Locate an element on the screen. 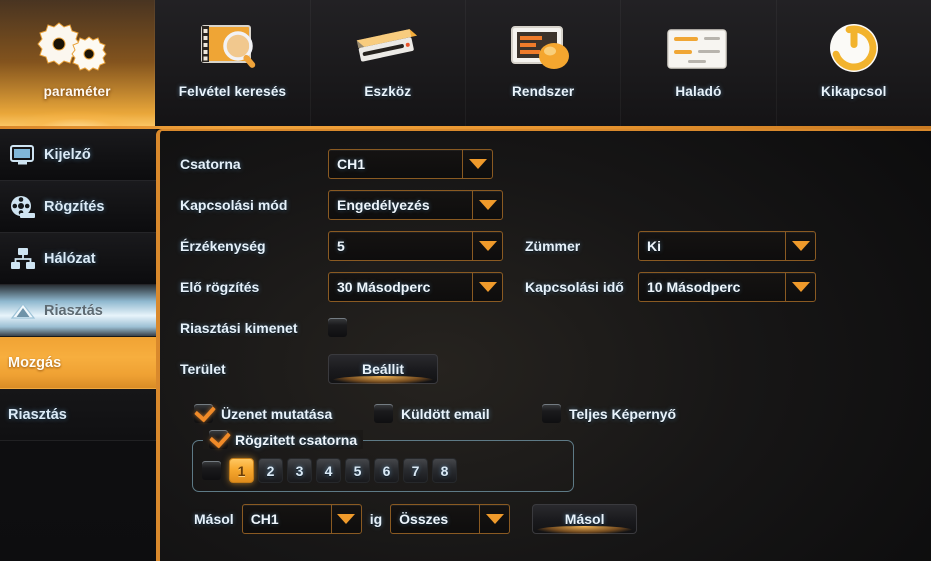 The width and height of the screenshot is (931, 561). tab-label: Kikapcsol is located at coordinates (854, 91).